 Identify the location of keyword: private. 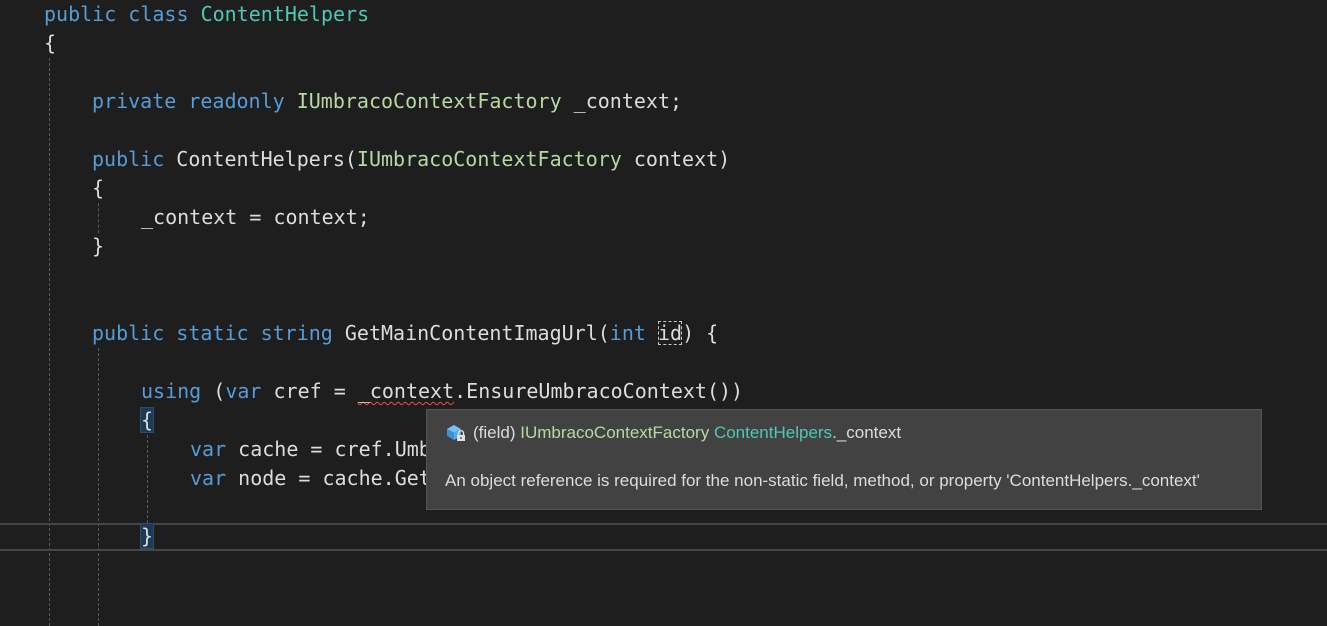
(134, 101).